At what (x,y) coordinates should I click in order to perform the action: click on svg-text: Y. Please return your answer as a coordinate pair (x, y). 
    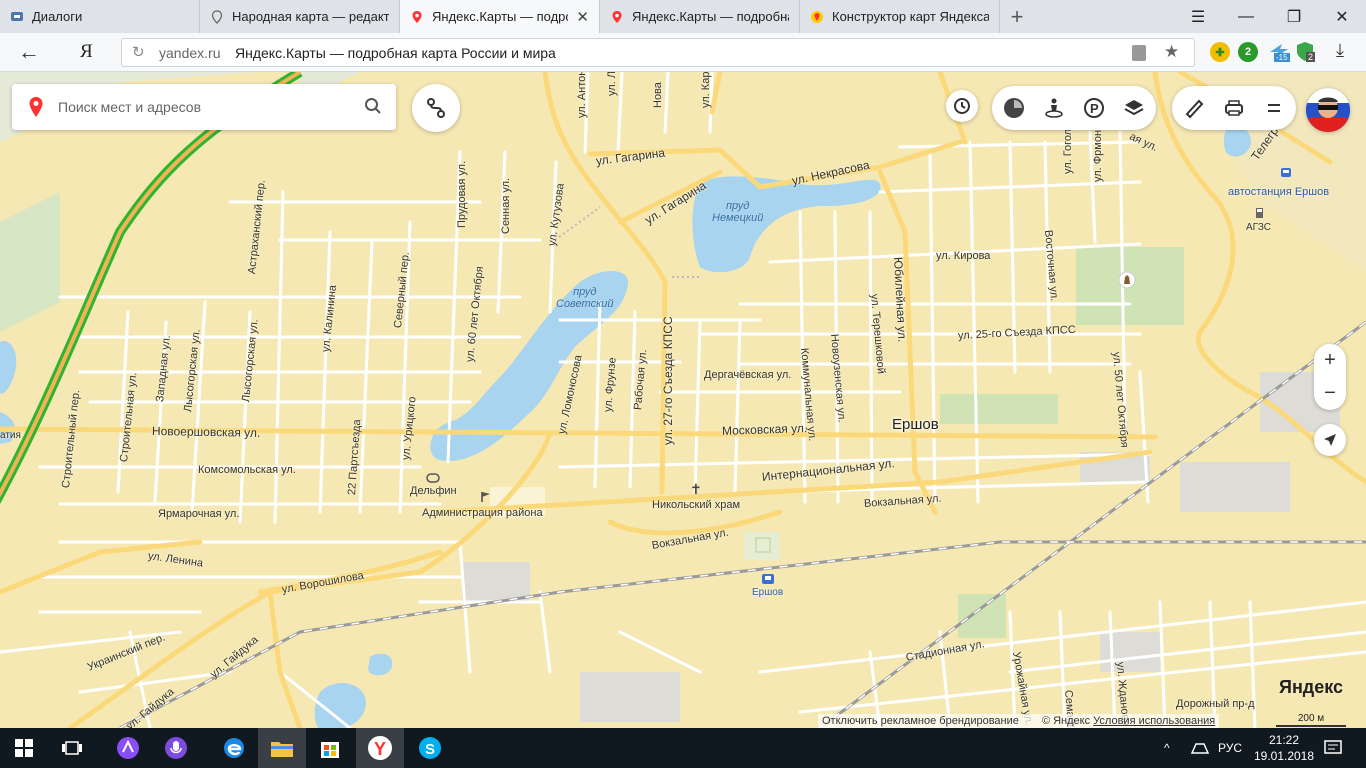
    Looking at the image, I should click on (380, 749).